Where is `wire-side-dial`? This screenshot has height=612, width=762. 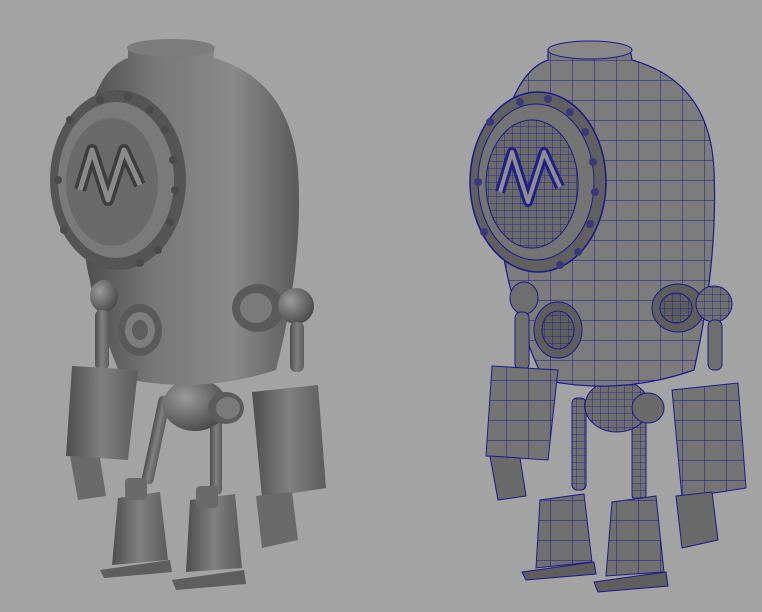
wire-side-dial is located at coordinates (558, 330).